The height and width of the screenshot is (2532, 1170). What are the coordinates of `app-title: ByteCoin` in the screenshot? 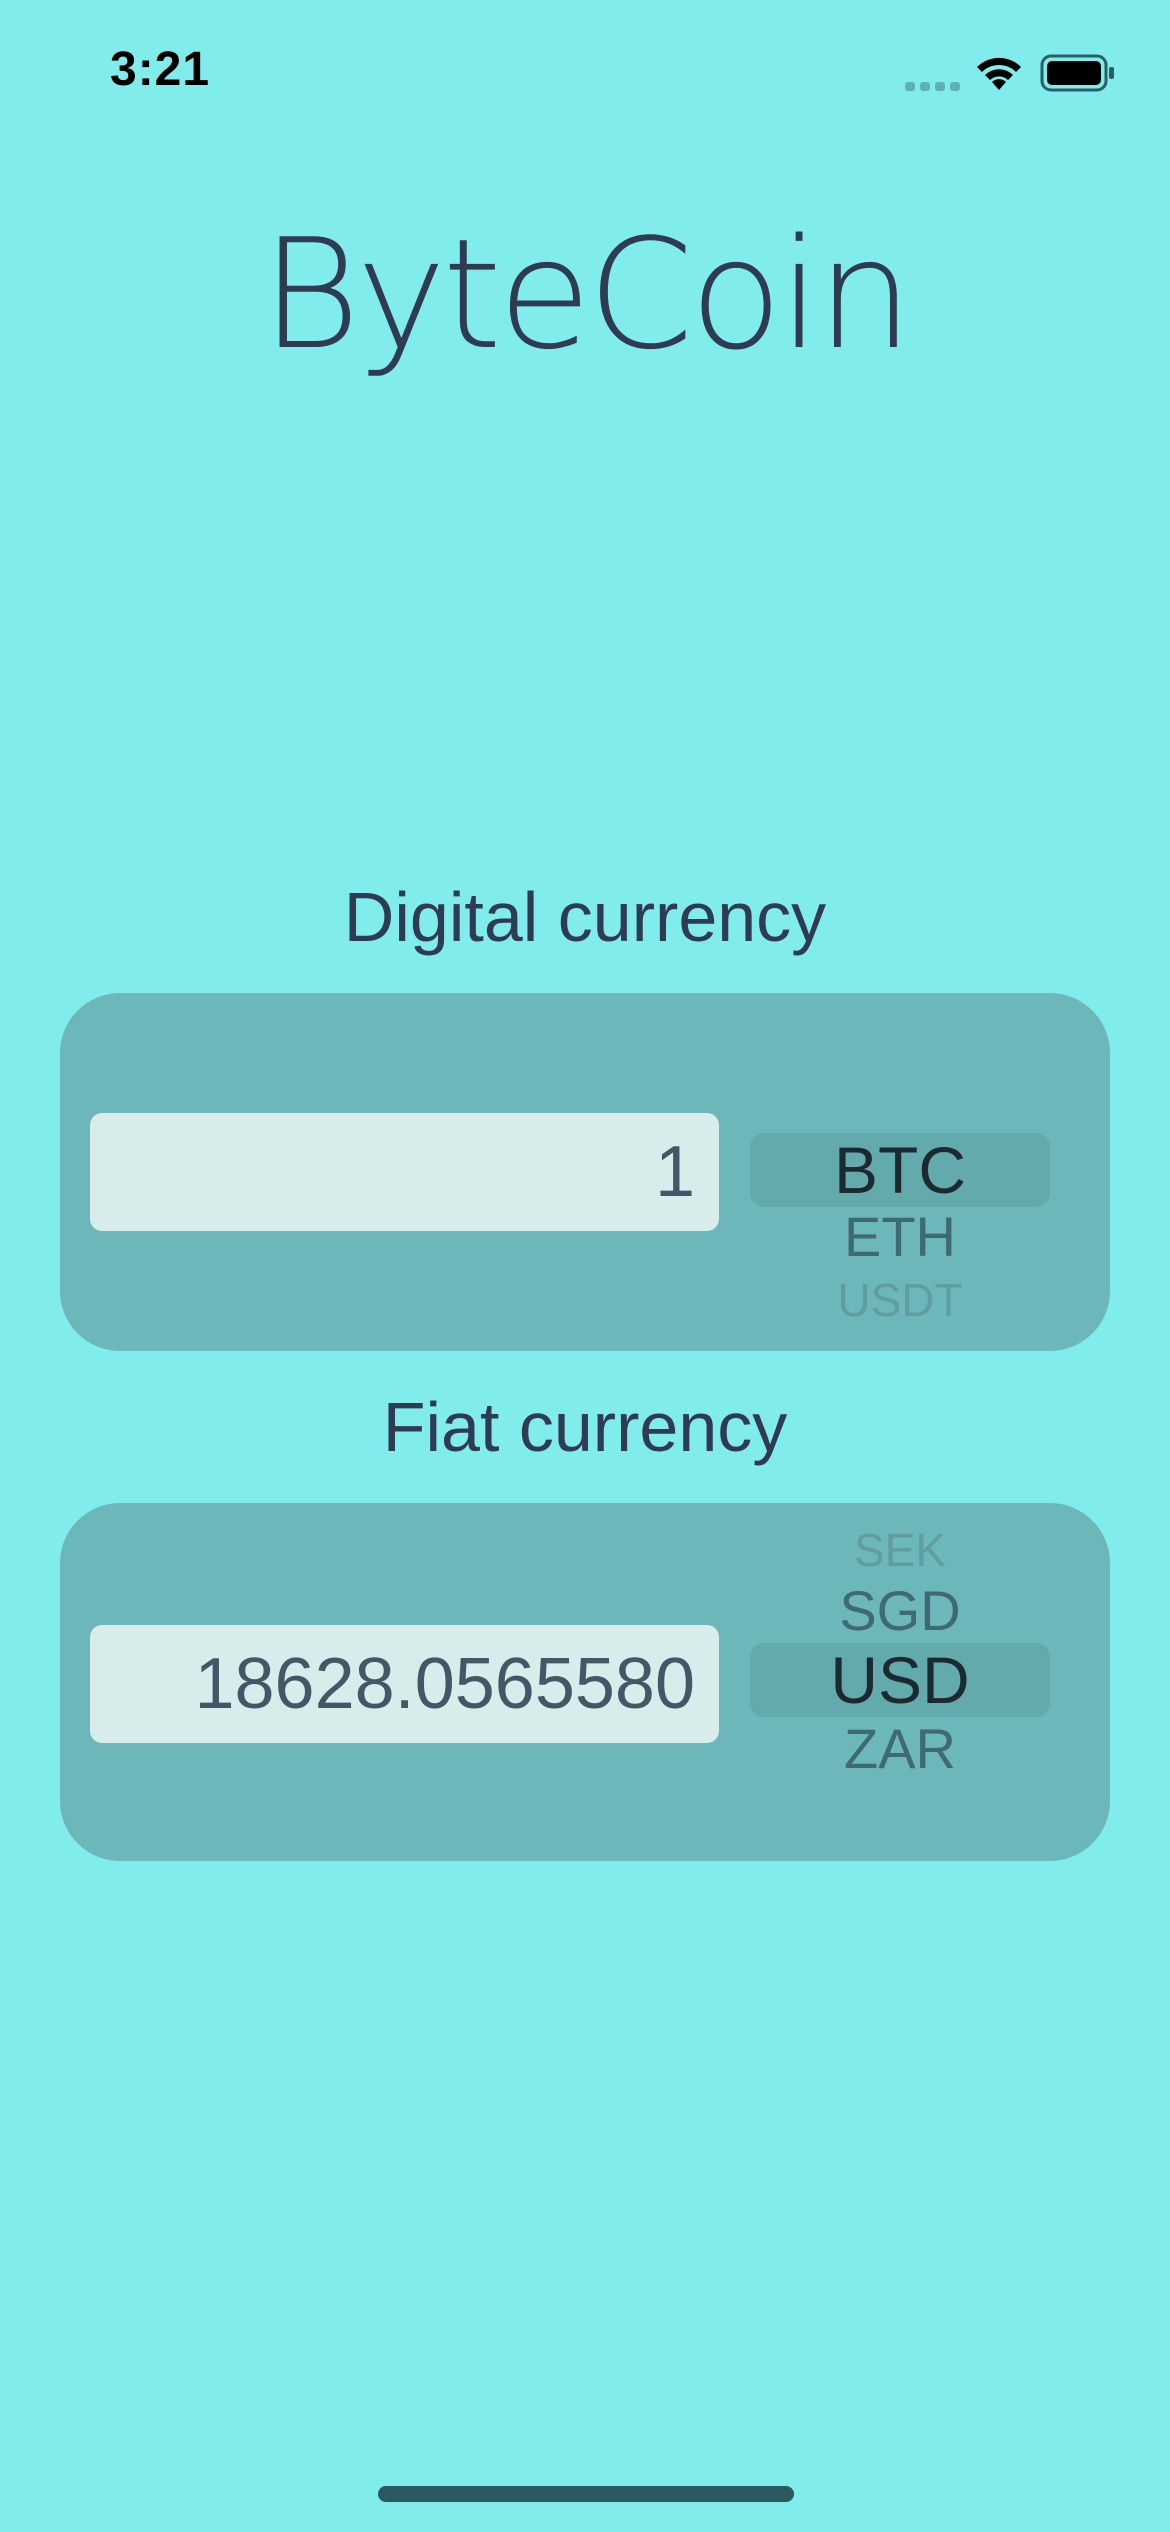 It's located at (586, 294).